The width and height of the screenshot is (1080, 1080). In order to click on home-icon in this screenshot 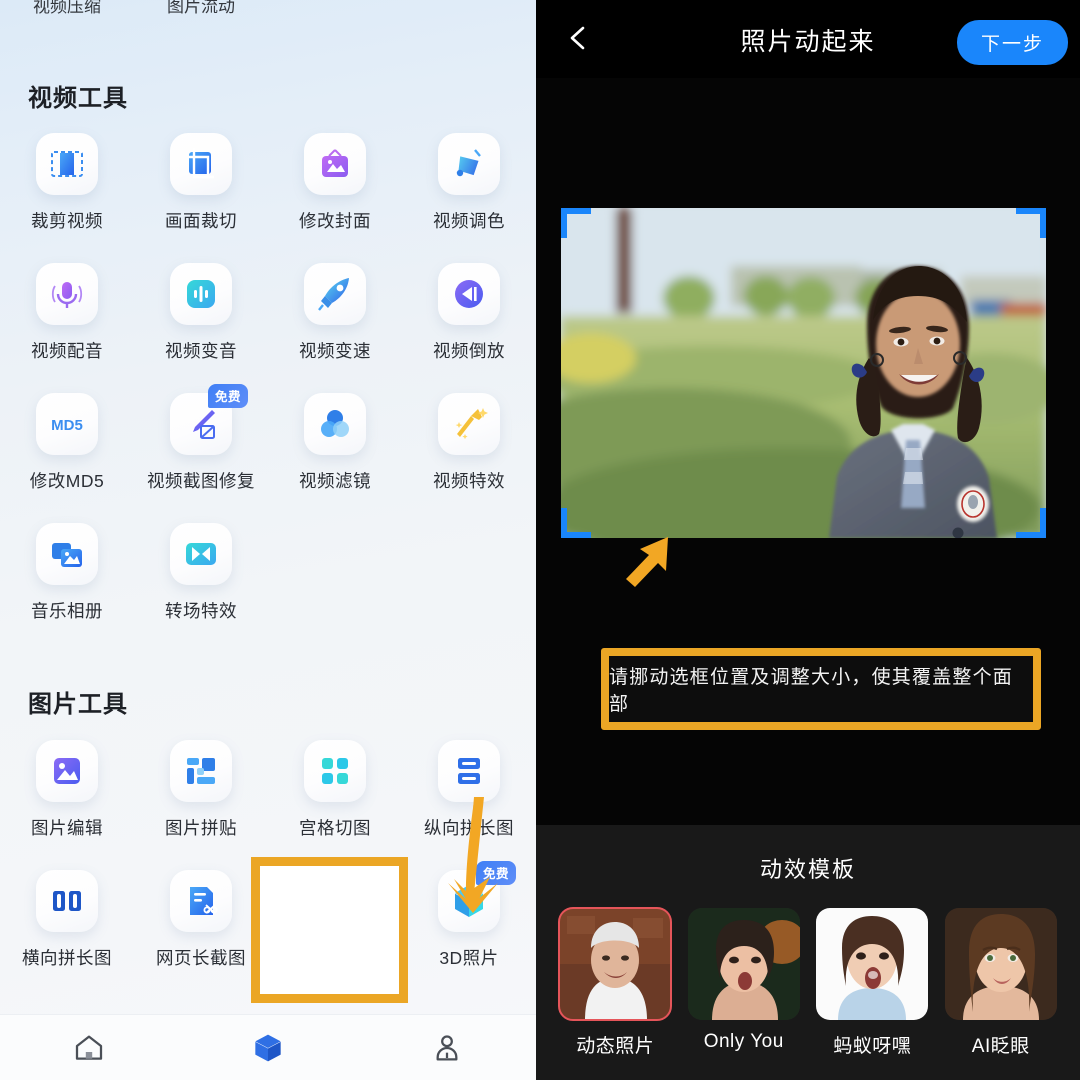, I will do `click(89, 1048)`.